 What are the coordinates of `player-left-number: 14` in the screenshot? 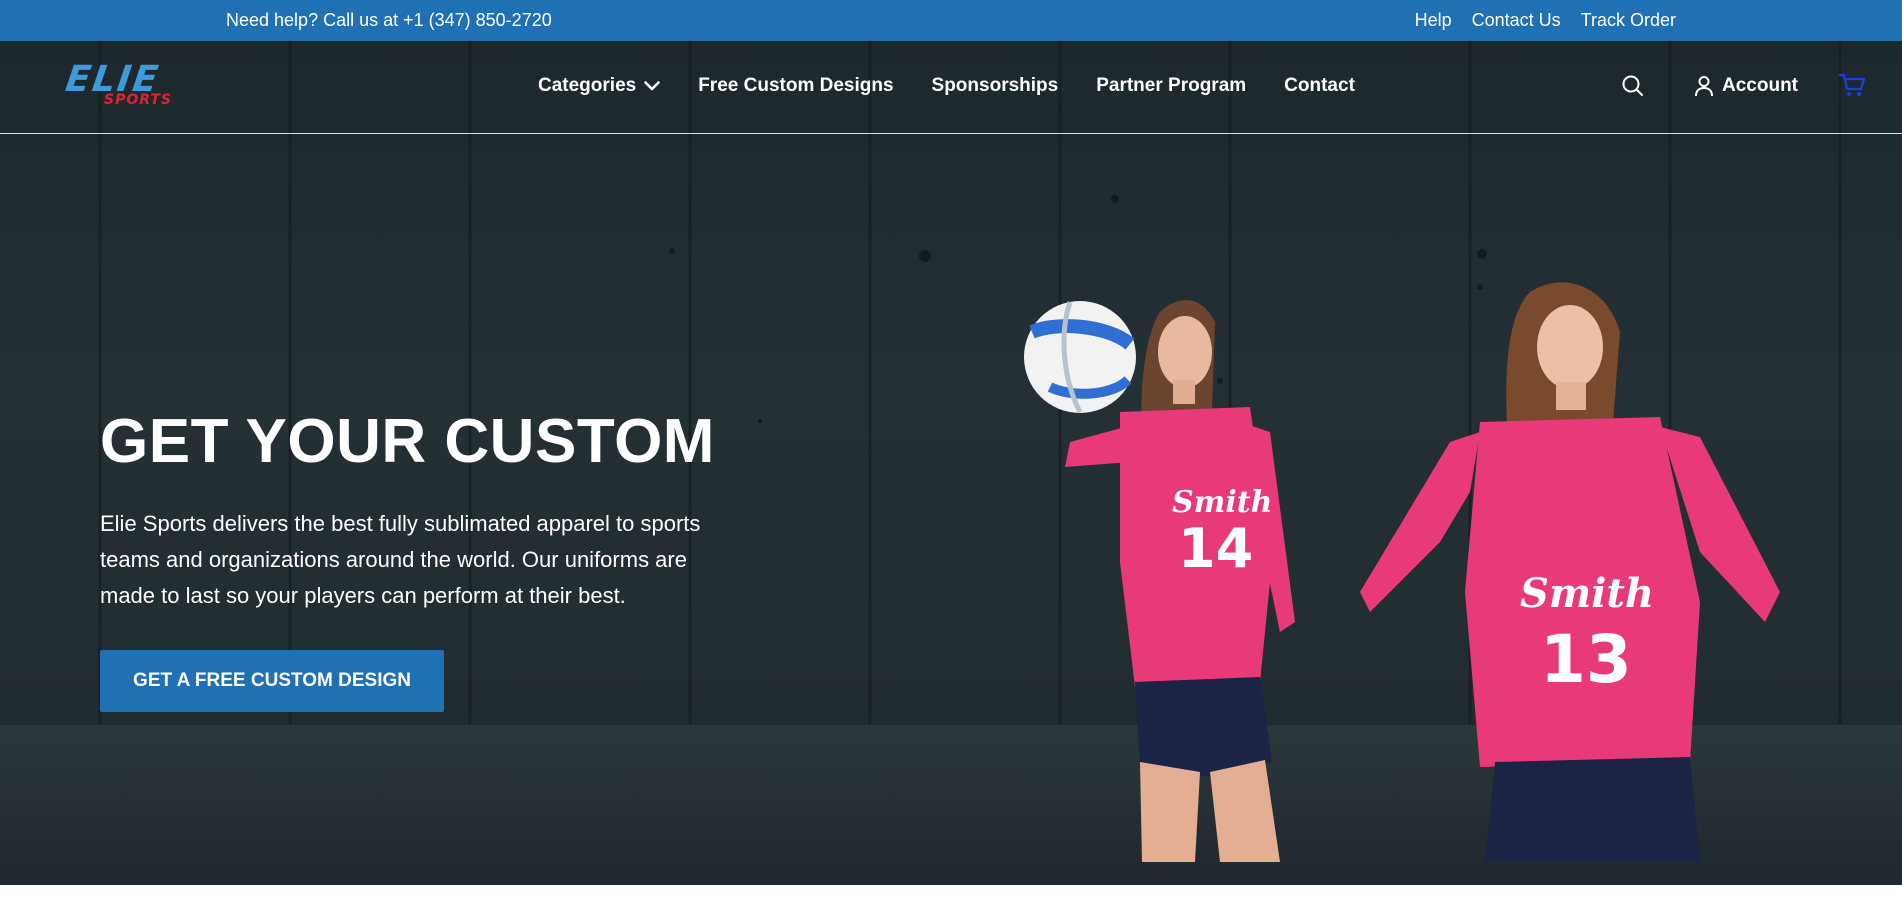 It's located at (1215, 548).